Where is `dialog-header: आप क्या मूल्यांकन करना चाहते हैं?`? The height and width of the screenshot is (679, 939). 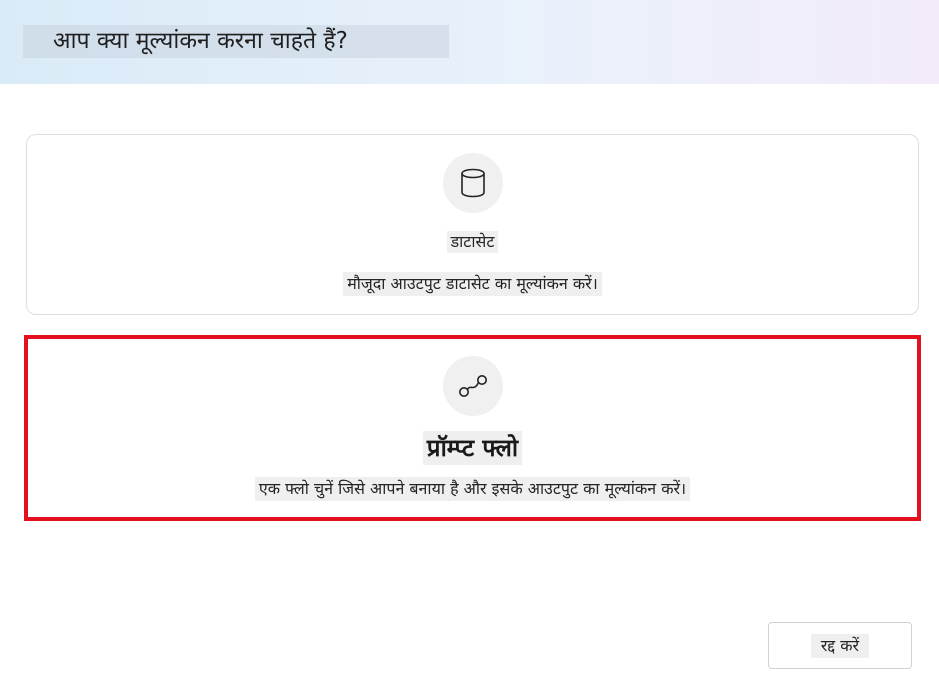 dialog-header: आप क्या मूल्यांकन करना चाहते हैं? is located at coordinates (469, 42).